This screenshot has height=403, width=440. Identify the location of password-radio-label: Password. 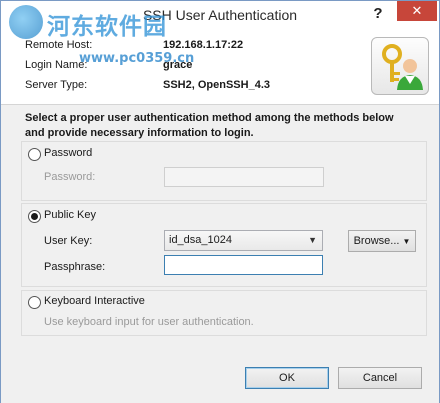
(68, 153).